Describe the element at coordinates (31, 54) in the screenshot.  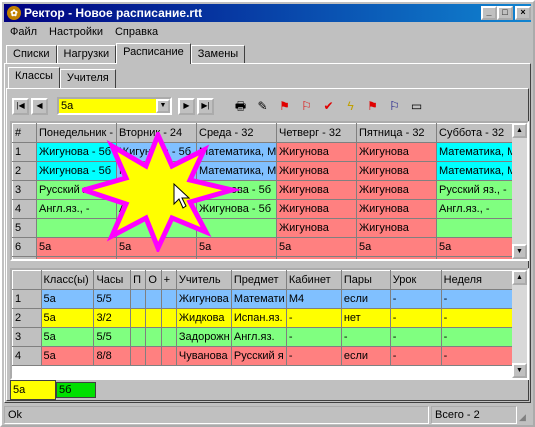
I see `tab-lists: Списки` at that location.